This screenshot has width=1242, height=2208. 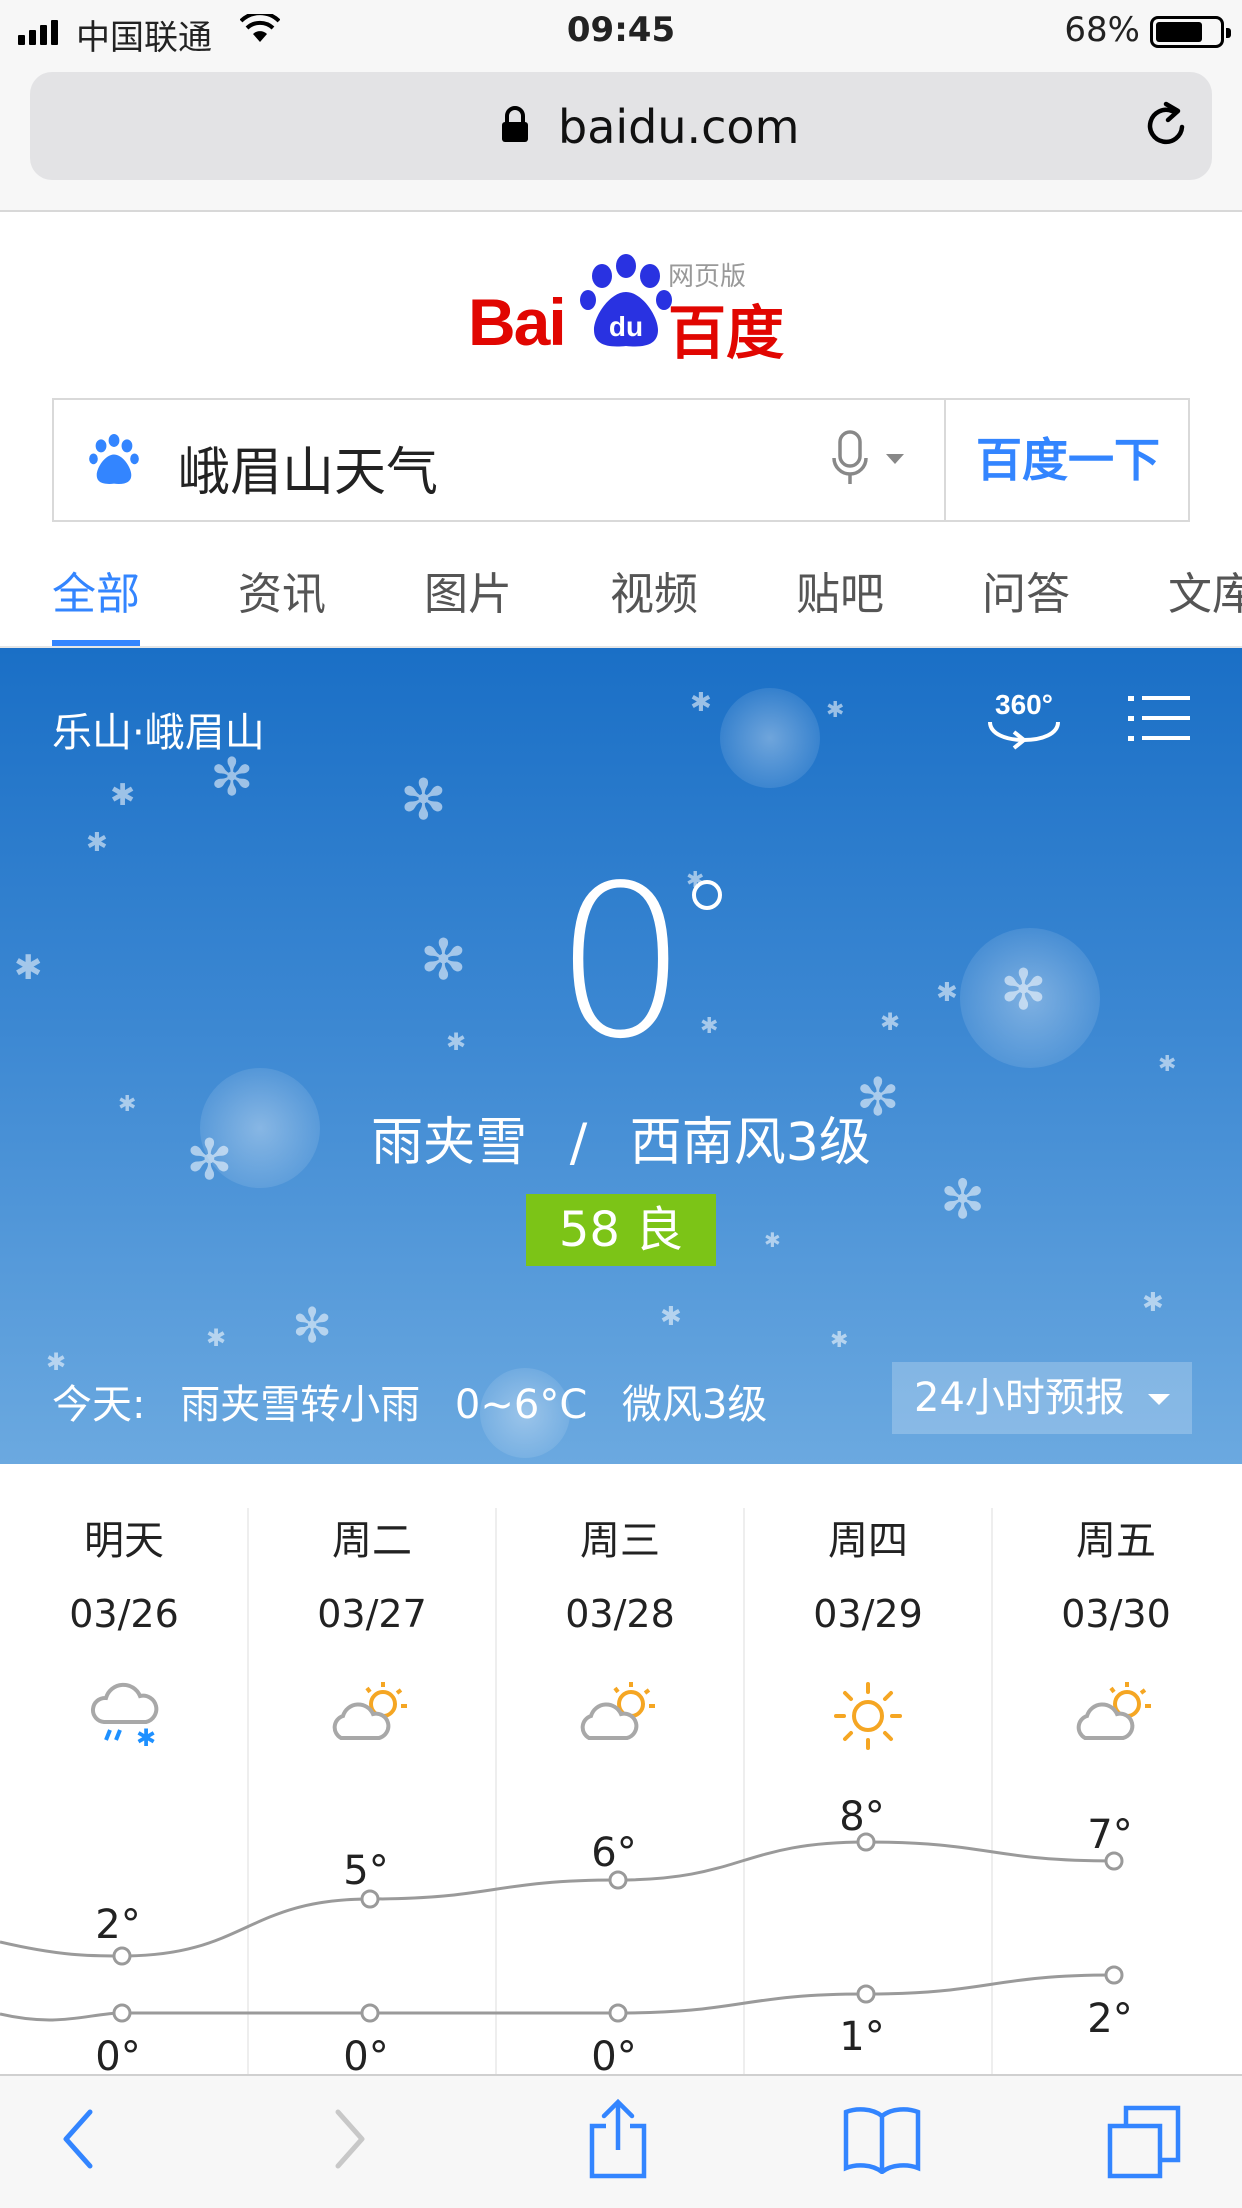 I want to click on svg-text: du, so click(x=626, y=326).